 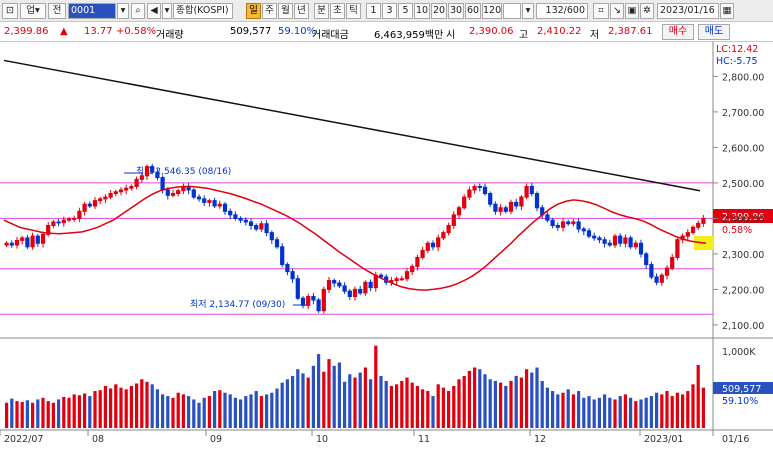 What do you see at coordinates (601, 11) in the screenshot?
I see `chart-settings-icon: ⌗` at bounding box center [601, 11].